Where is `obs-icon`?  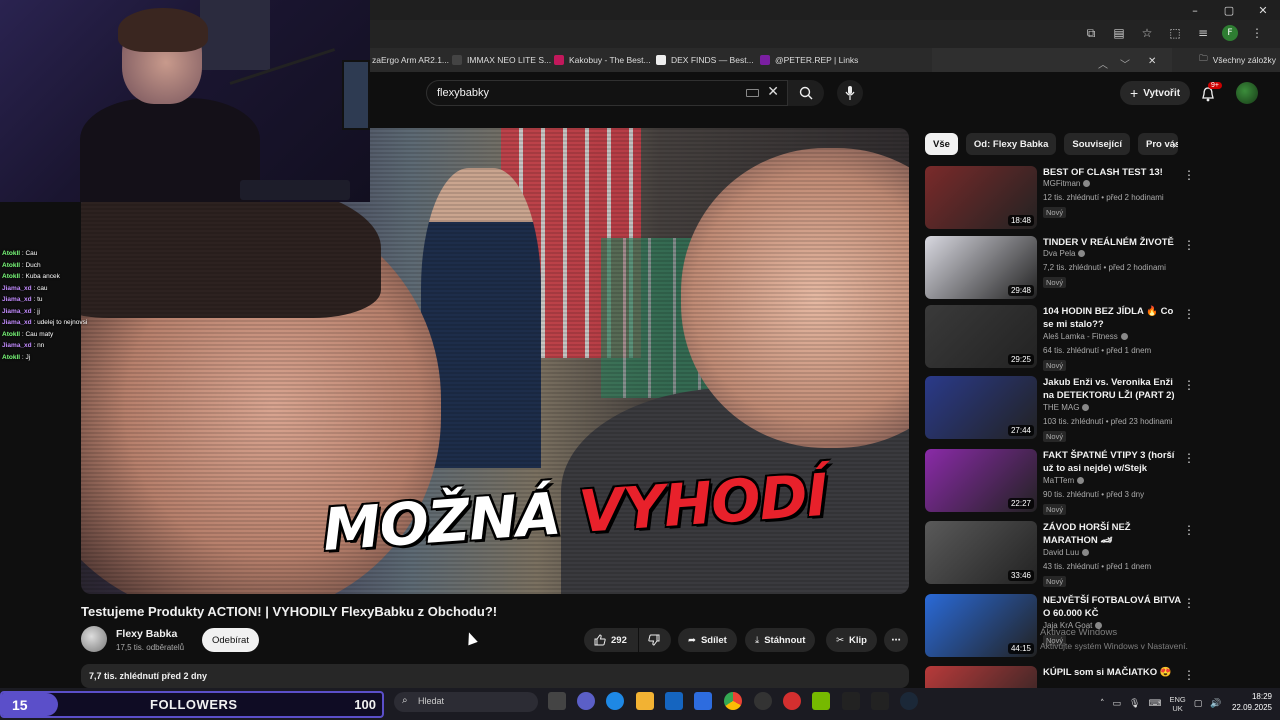
obs-icon is located at coordinates (763, 701).